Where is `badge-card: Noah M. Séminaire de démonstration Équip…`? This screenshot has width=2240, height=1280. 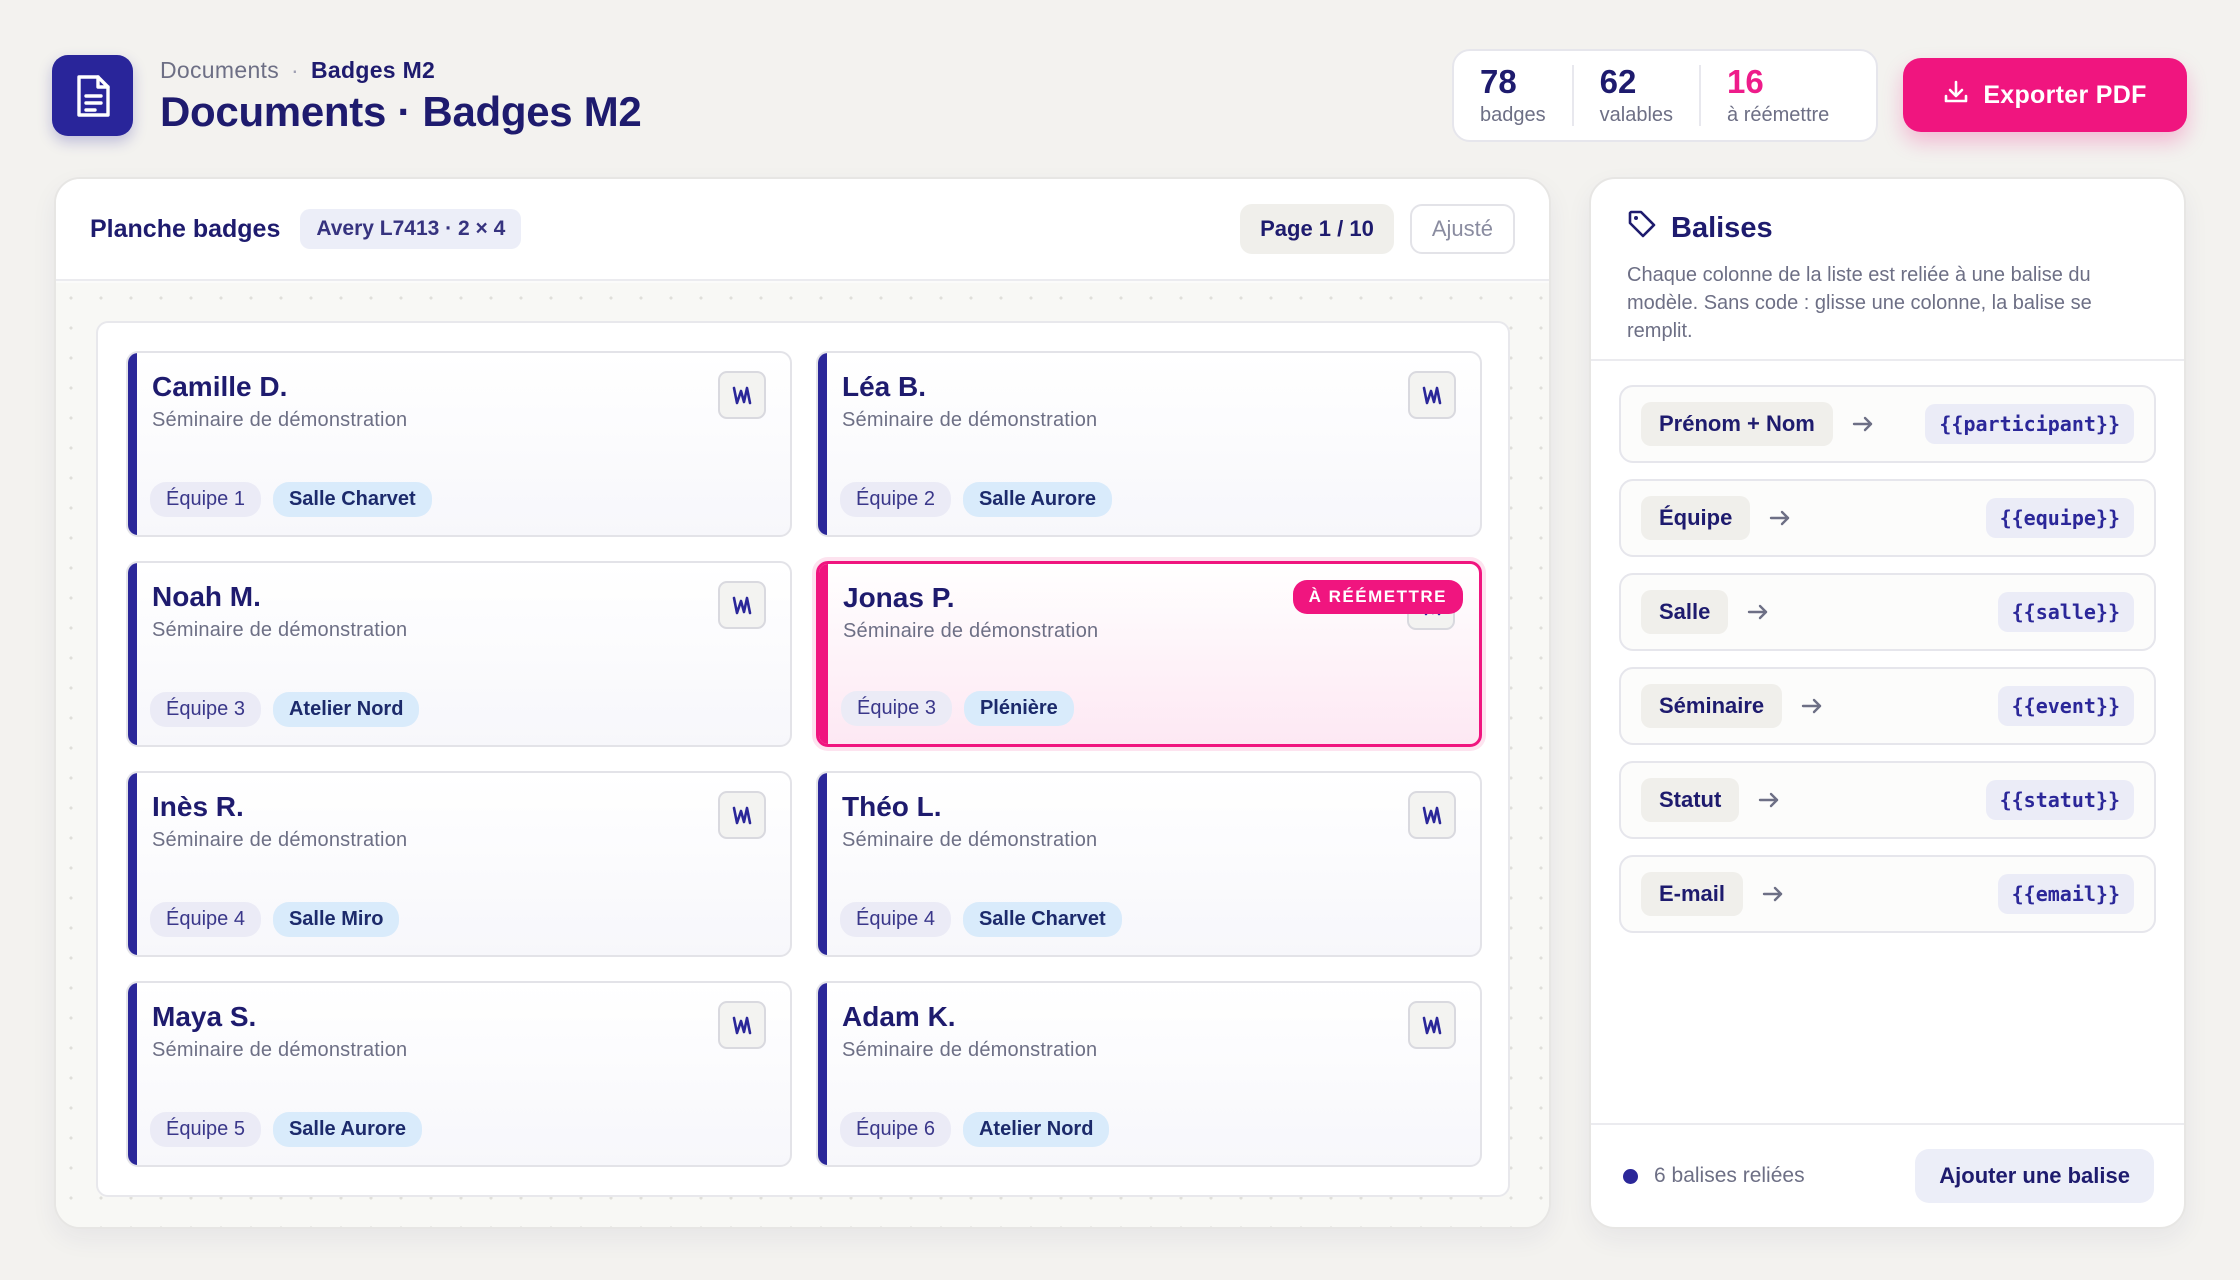
badge-card: Noah M. Séminaire de démonstration Équip… is located at coordinates (459, 654).